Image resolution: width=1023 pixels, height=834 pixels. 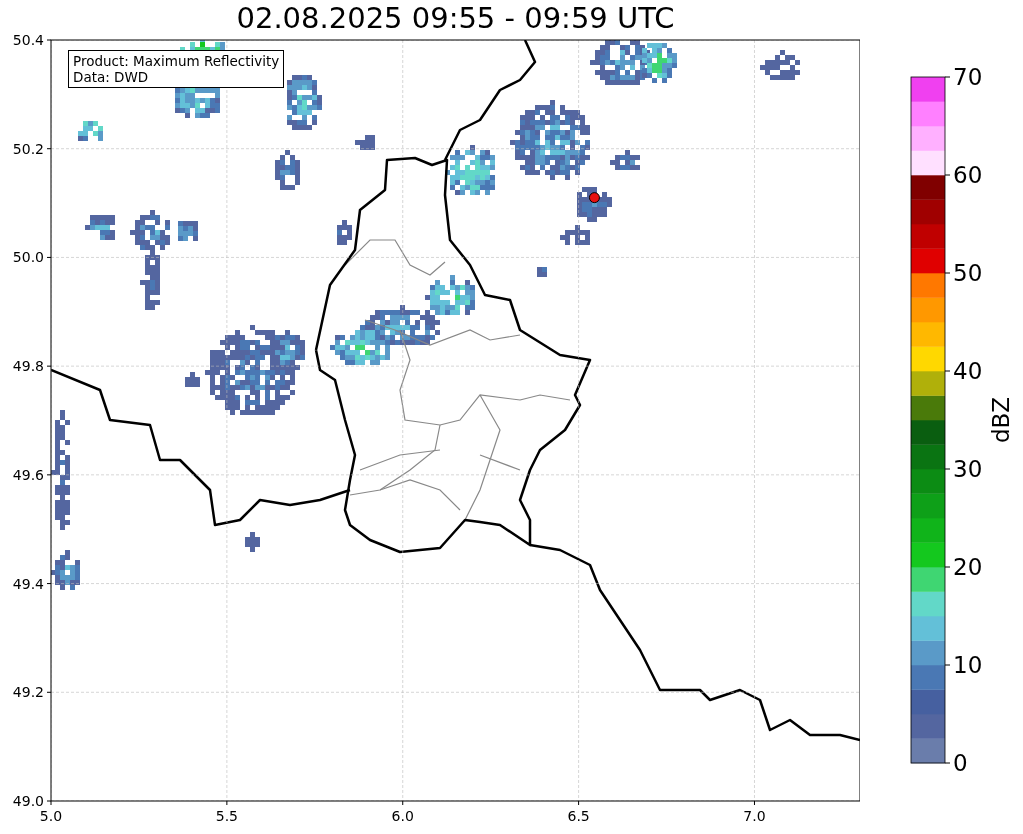 What do you see at coordinates (968, 567) in the screenshot?
I see `colorbar-tick-label: 20` at bounding box center [968, 567].